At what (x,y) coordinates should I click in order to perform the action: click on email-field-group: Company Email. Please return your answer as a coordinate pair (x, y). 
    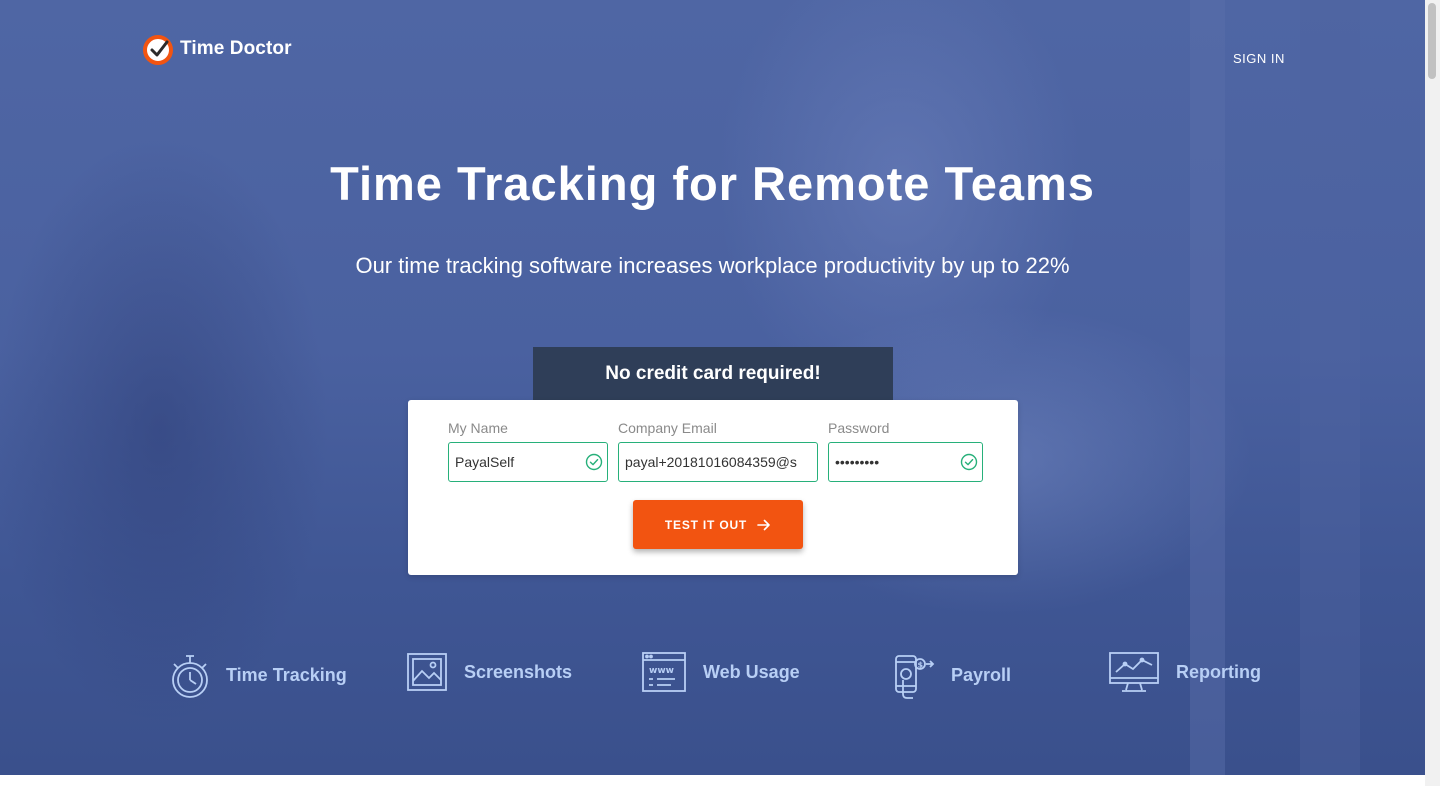
    Looking at the image, I should click on (718, 451).